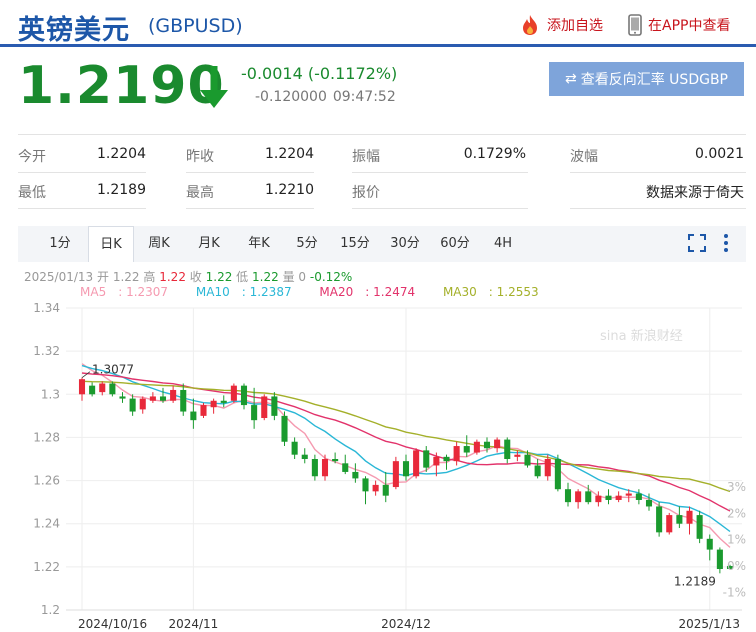  I want to click on info-open-label: 开, so click(103, 277).